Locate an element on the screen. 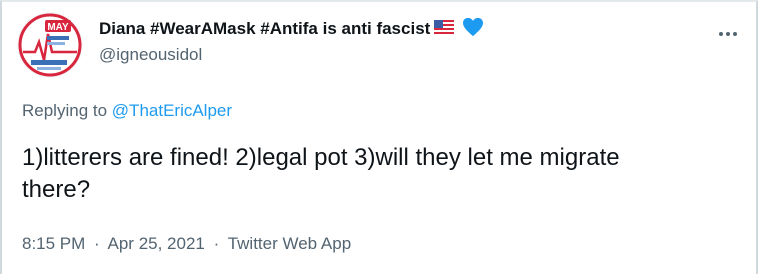 Image resolution: width=758 pixels, height=274 pixels. replying-to: Replying to @ThatEricAlper is located at coordinates (127, 111).